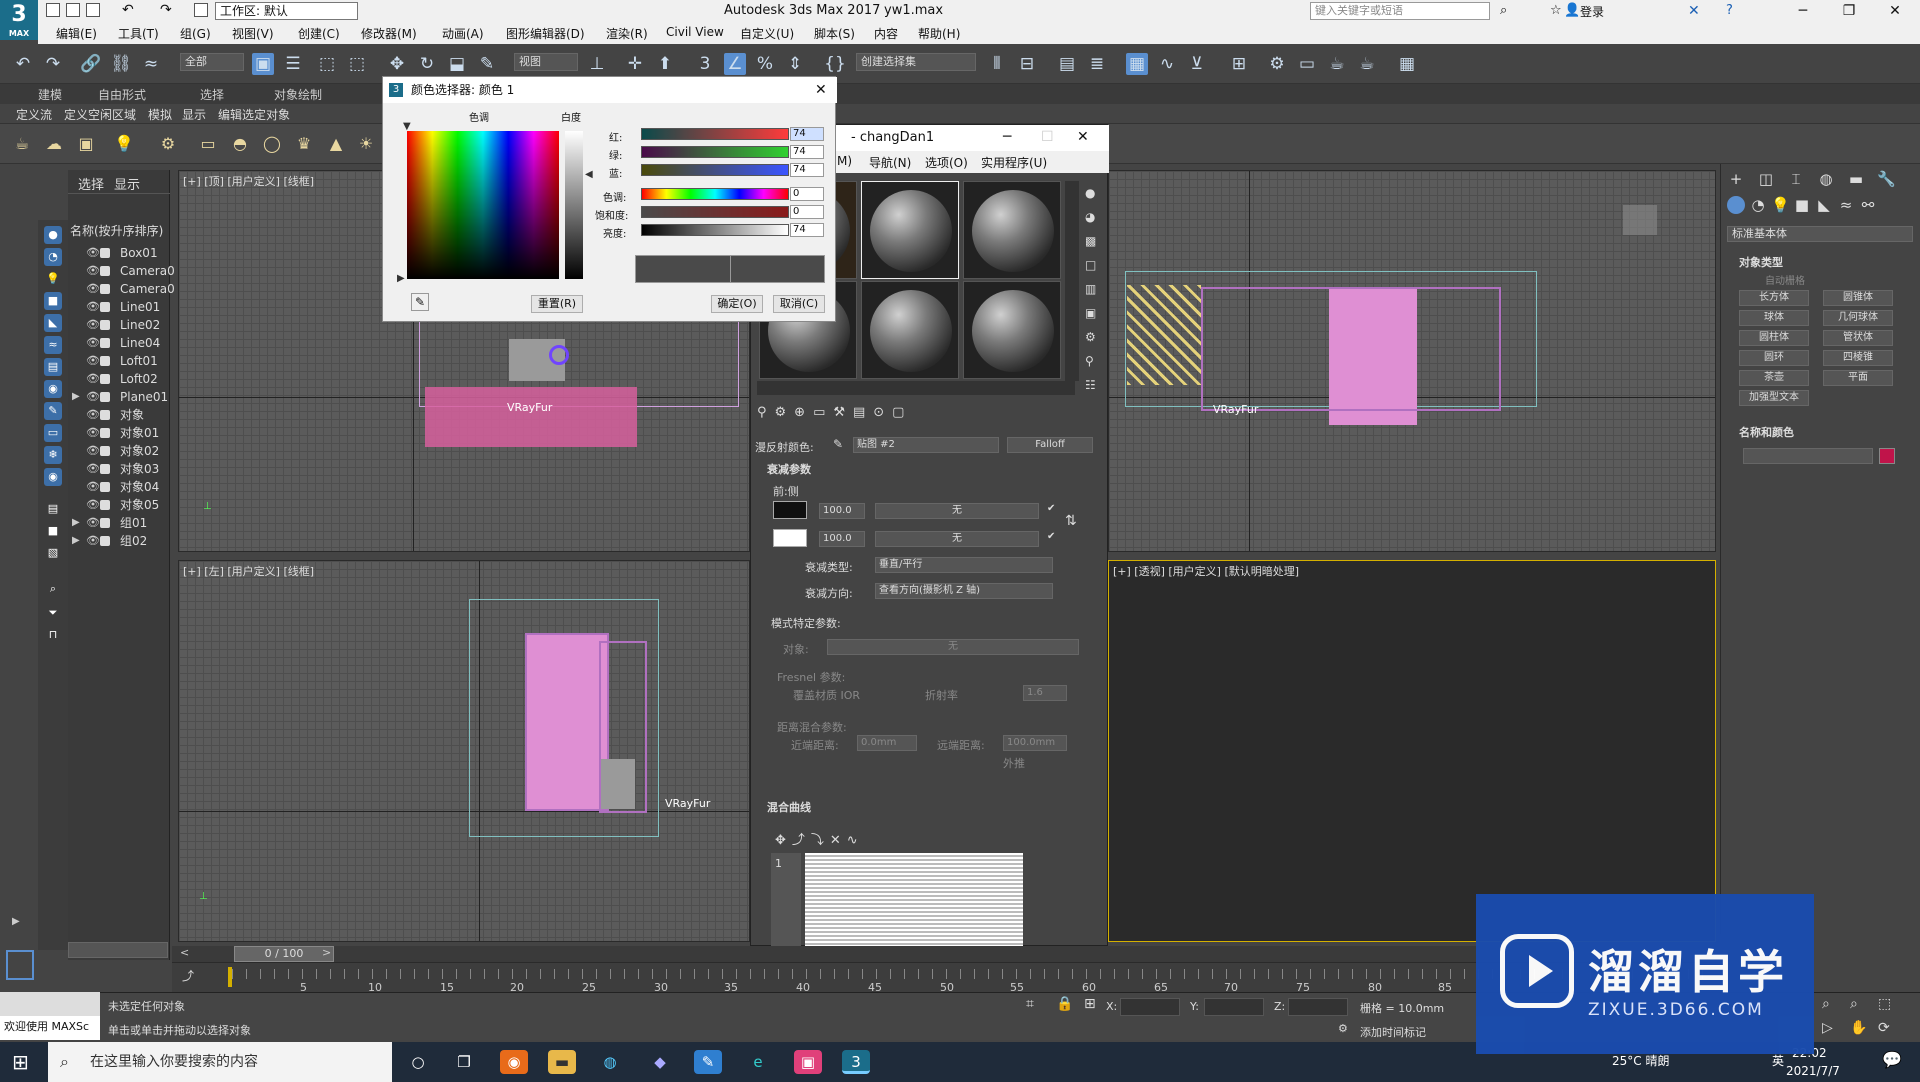 This screenshot has width=1920, height=1082. I want to click on redo-icon: ↷, so click(53, 64).